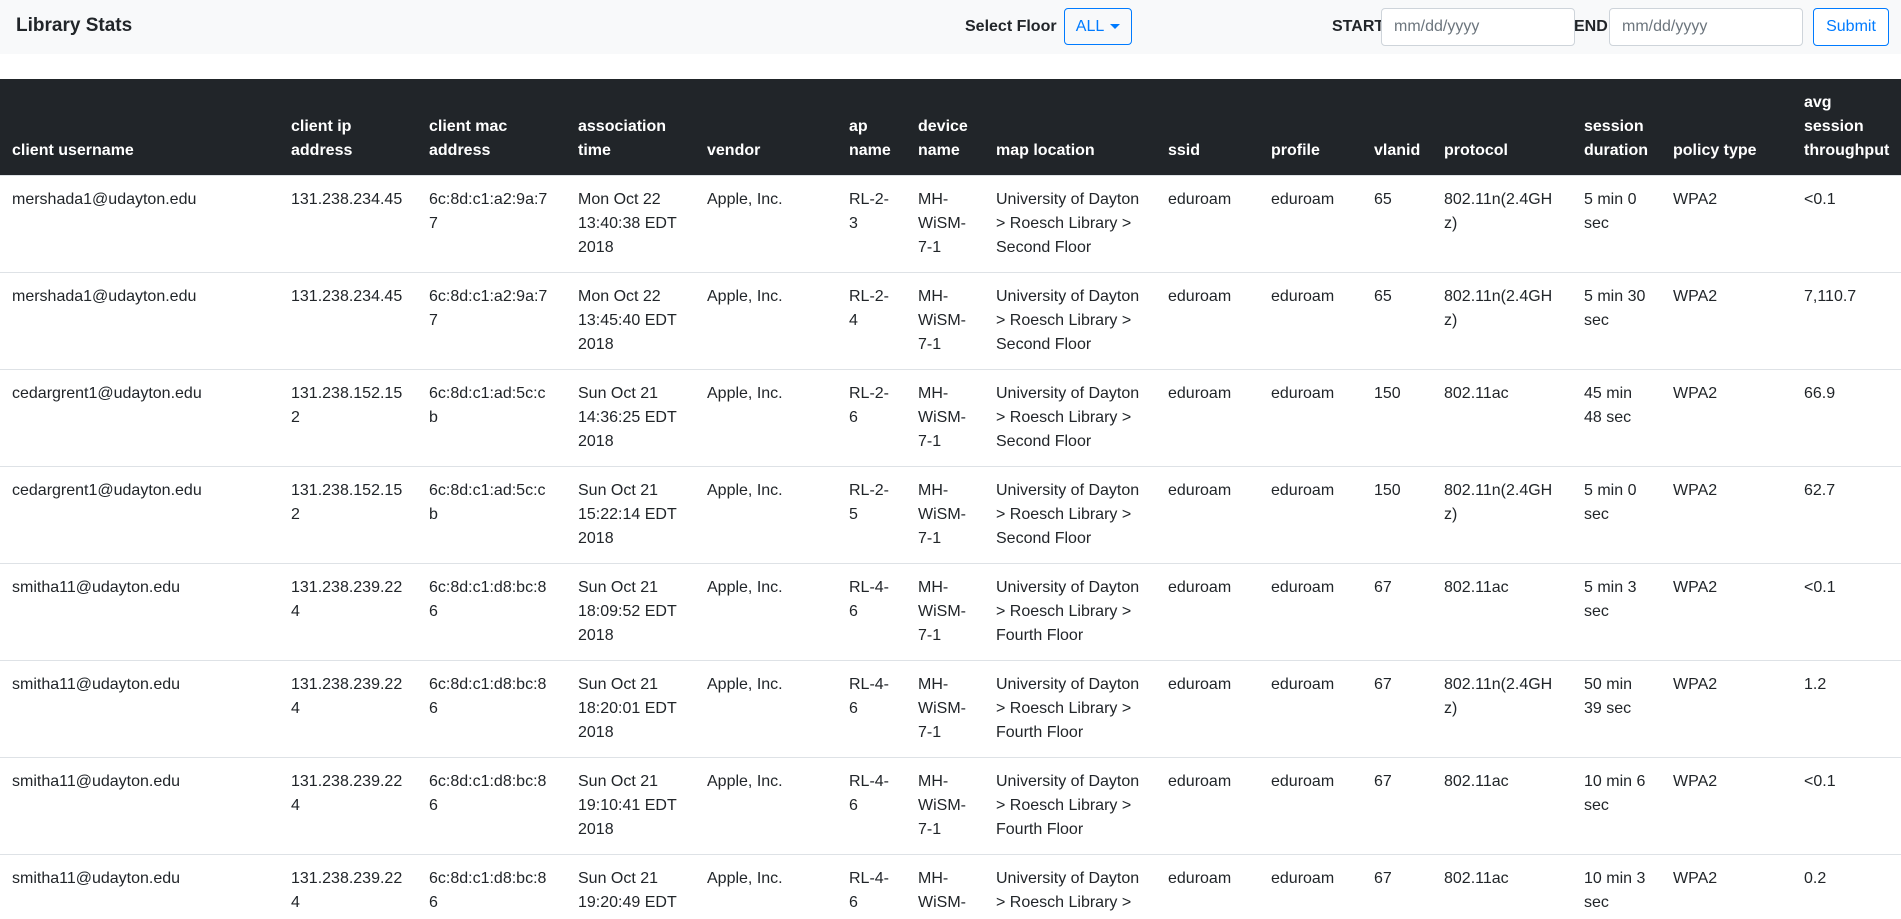 Image resolution: width=1901 pixels, height=919 pixels. I want to click on table-cell: 10 min 3 sec, so click(1616, 886).